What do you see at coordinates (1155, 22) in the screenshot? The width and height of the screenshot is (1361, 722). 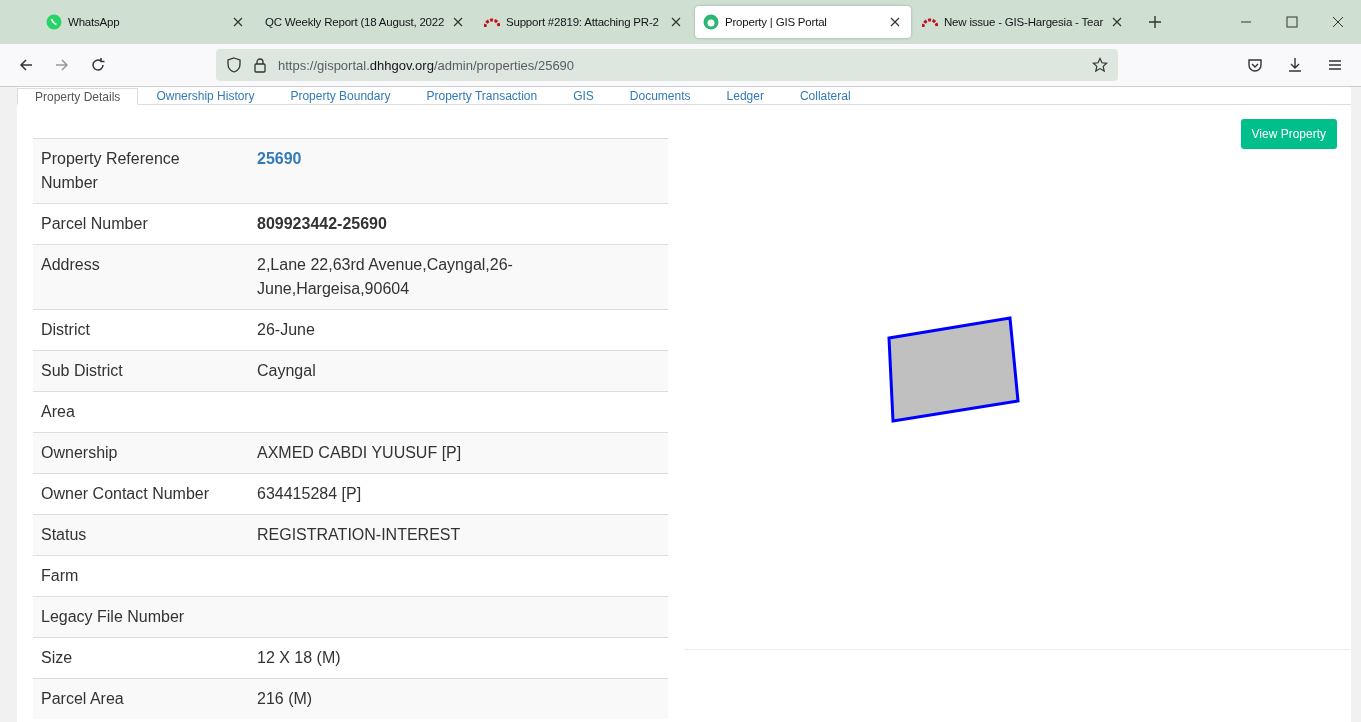 I see `plus-icon` at bounding box center [1155, 22].